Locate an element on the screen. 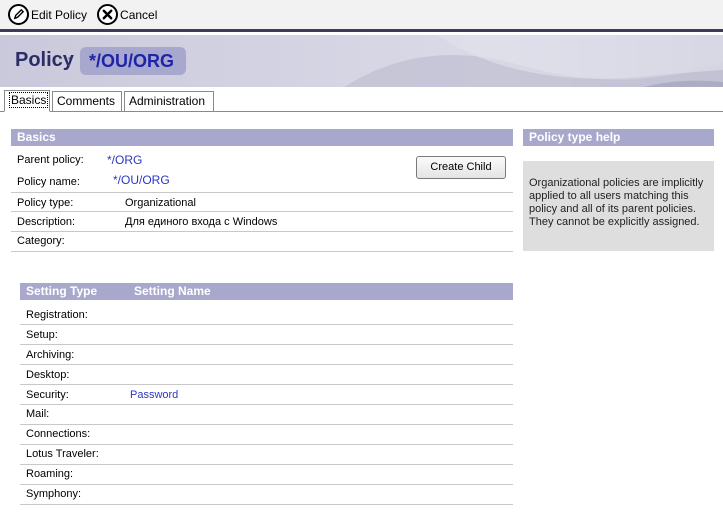 The width and height of the screenshot is (723, 518). setting-name-column-header: Setting Name is located at coordinates (172, 291).